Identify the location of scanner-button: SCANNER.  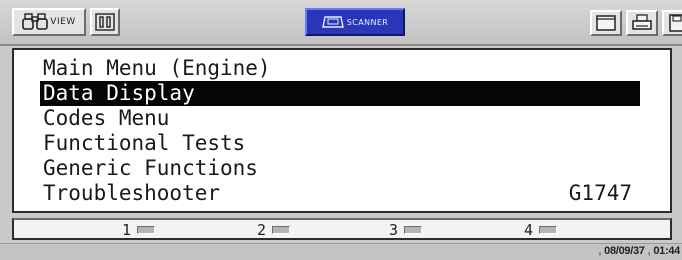
(355, 22).